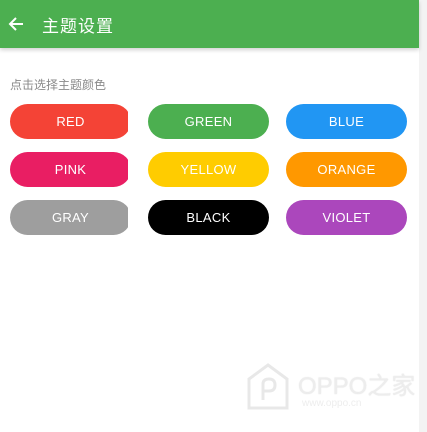 Image resolution: width=427 pixels, height=432 pixels. What do you see at coordinates (332, 403) in the screenshot?
I see `watermark-url: www.oppo.cn` at bounding box center [332, 403].